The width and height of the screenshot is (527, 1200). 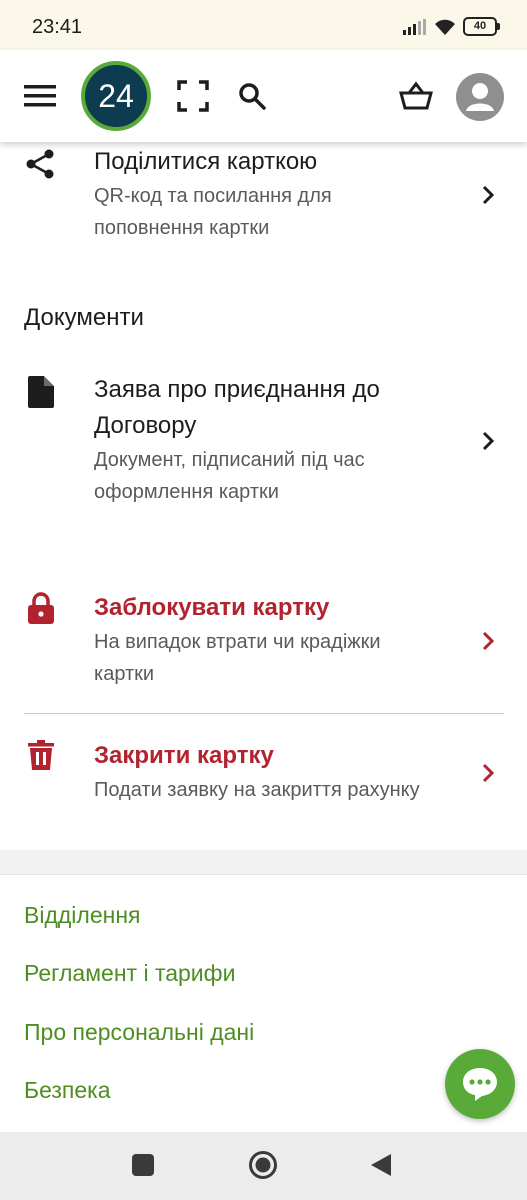 I want to click on share-subtitle-line1: QR-код та посилання для, so click(x=213, y=196).